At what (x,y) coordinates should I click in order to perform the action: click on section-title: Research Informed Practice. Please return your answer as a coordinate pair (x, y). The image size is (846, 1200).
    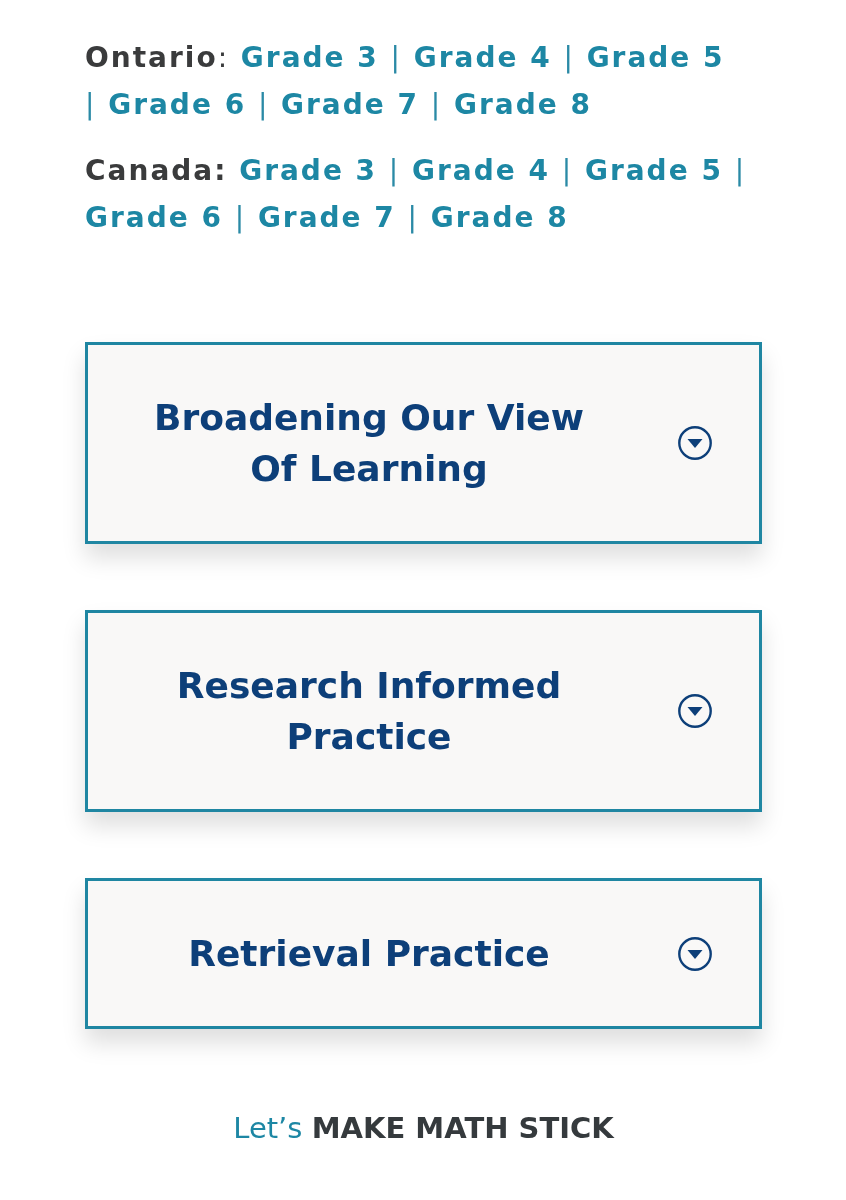
    Looking at the image, I should click on (369, 711).